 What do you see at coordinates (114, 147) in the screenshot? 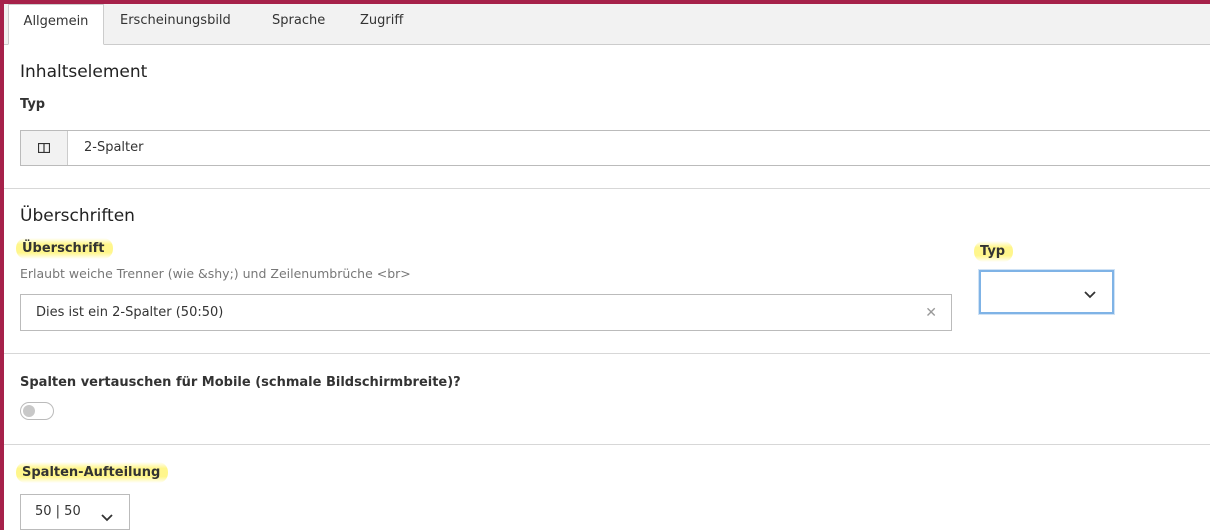
I see `content-type-value: 2-Spalter` at bounding box center [114, 147].